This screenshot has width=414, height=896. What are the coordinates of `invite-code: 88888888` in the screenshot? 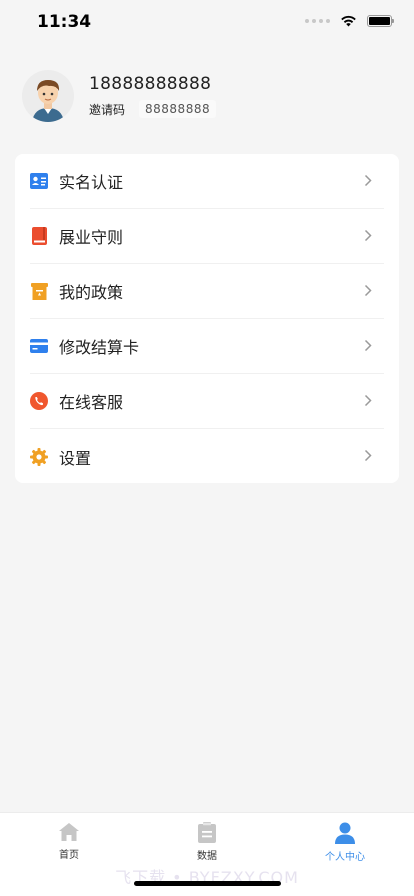 It's located at (178, 109).